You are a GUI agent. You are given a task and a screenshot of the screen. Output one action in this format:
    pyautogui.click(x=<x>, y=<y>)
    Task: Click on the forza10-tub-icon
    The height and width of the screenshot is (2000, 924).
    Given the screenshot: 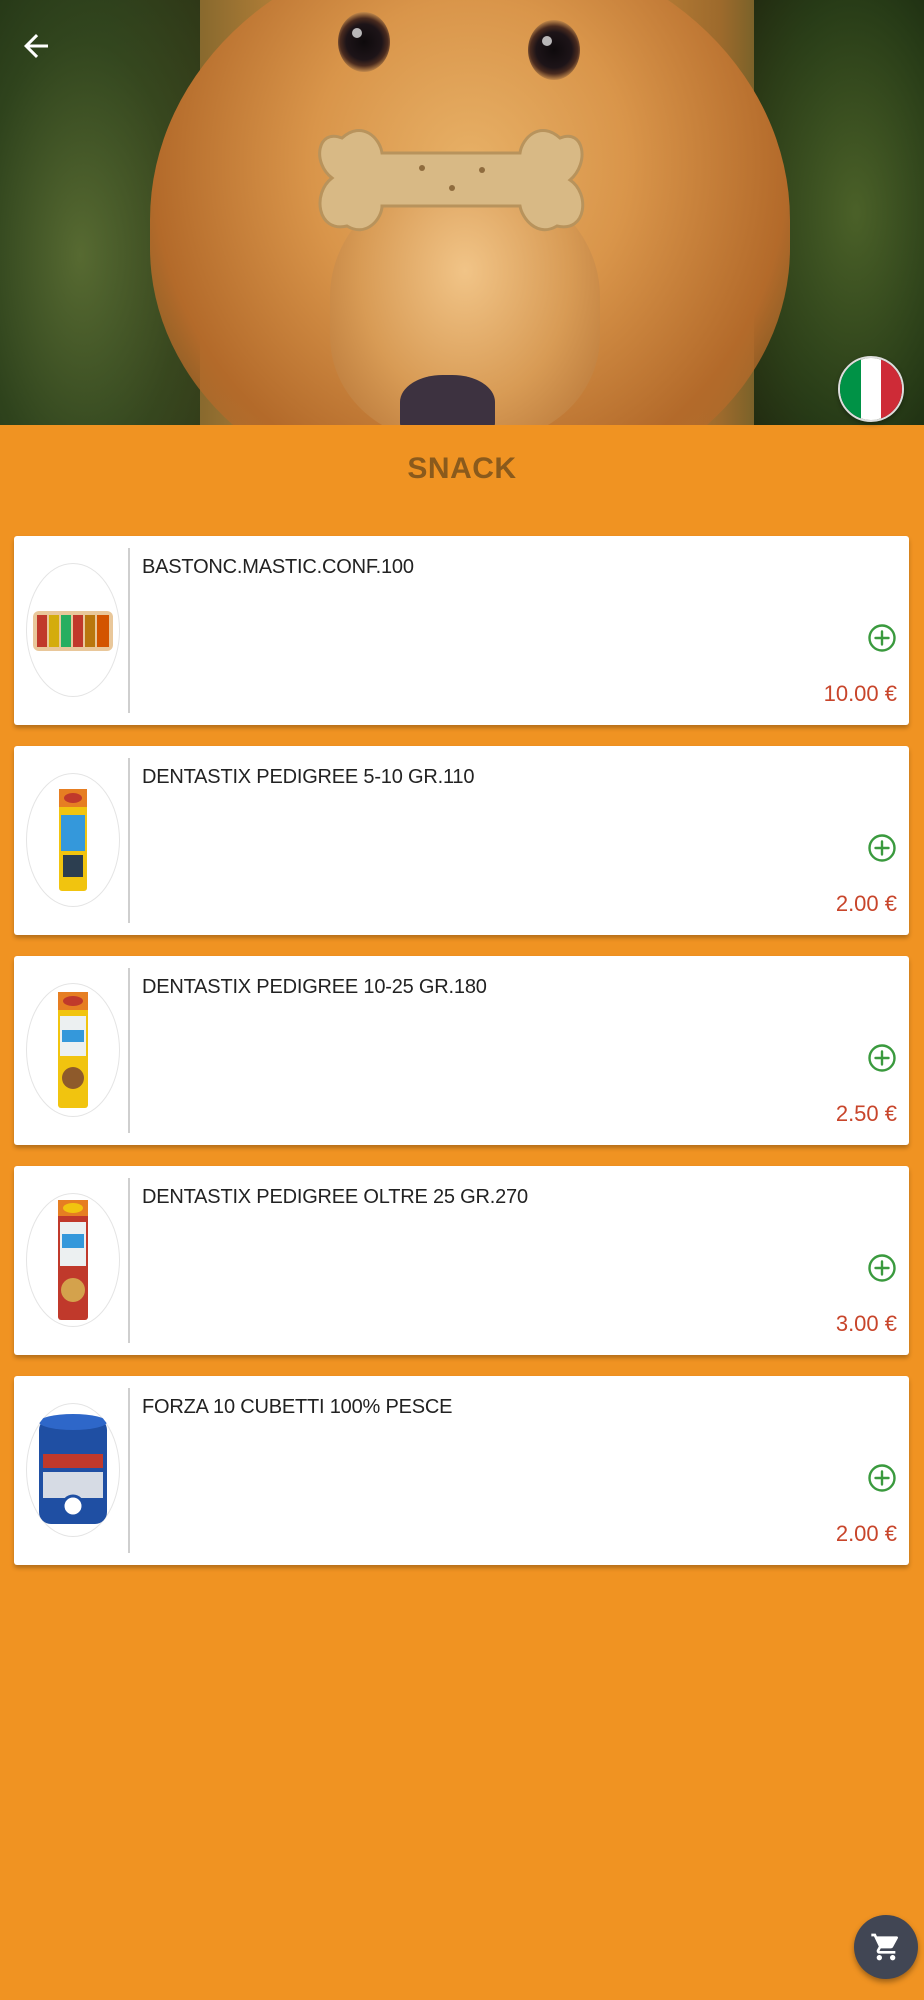 What is the action you would take?
    pyautogui.click(x=73, y=1469)
    